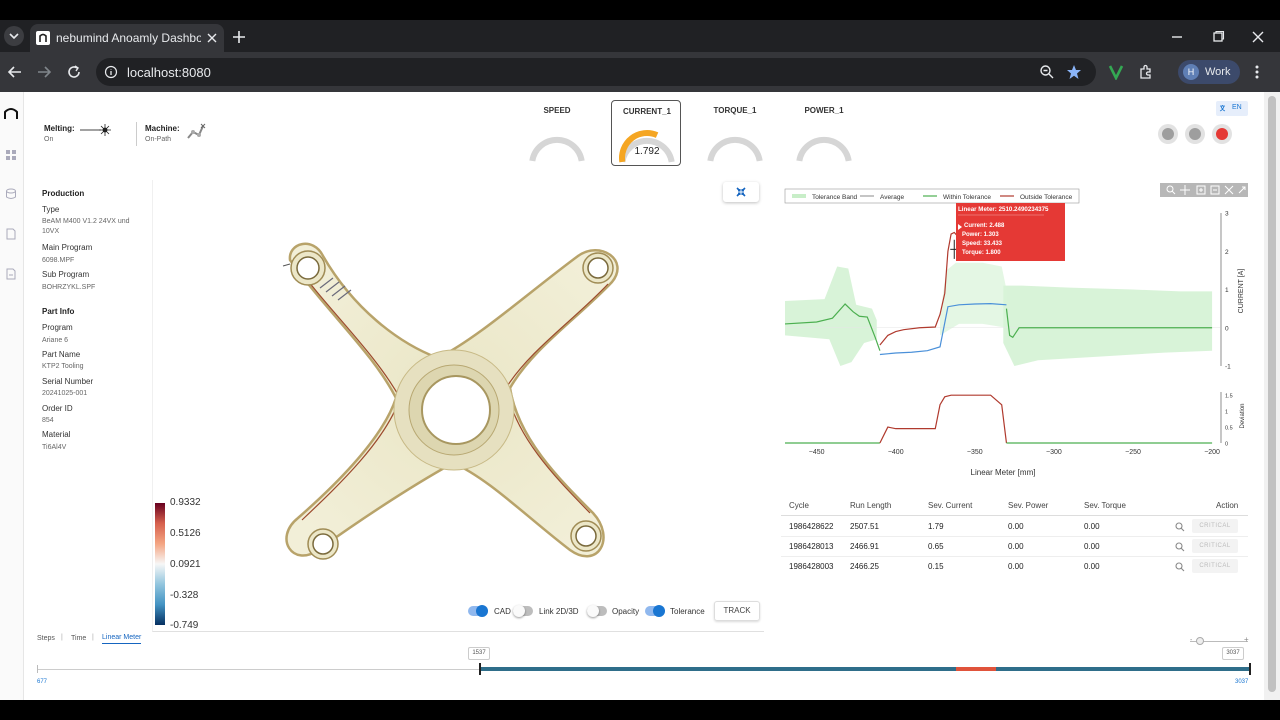 This screenshot has height=720, width=1280. Describe the element at coordinates (943, 419) in the screenshot. I see `deviation-outside` at that location.